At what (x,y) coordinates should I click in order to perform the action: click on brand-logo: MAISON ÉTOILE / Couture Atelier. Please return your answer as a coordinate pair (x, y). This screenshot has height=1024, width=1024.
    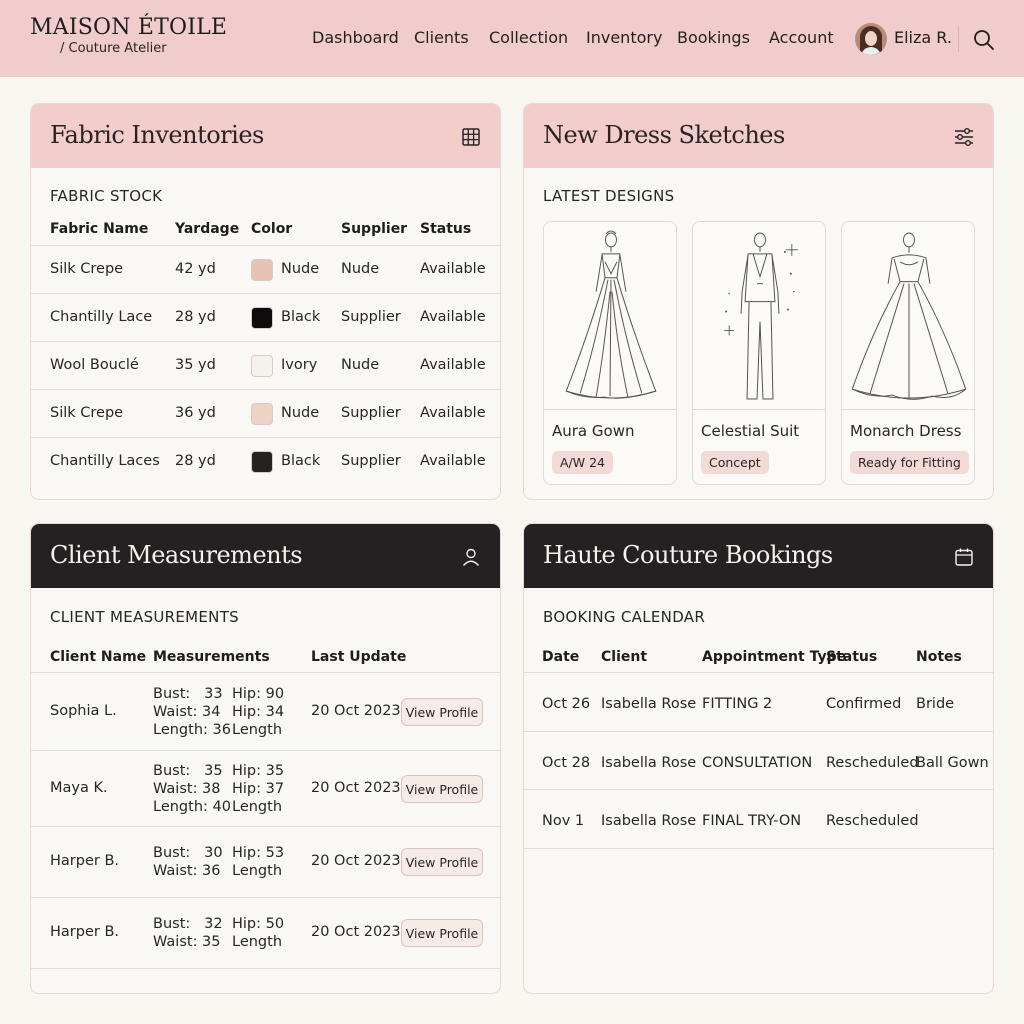
    Looking at the image, I should click on (128, 35).